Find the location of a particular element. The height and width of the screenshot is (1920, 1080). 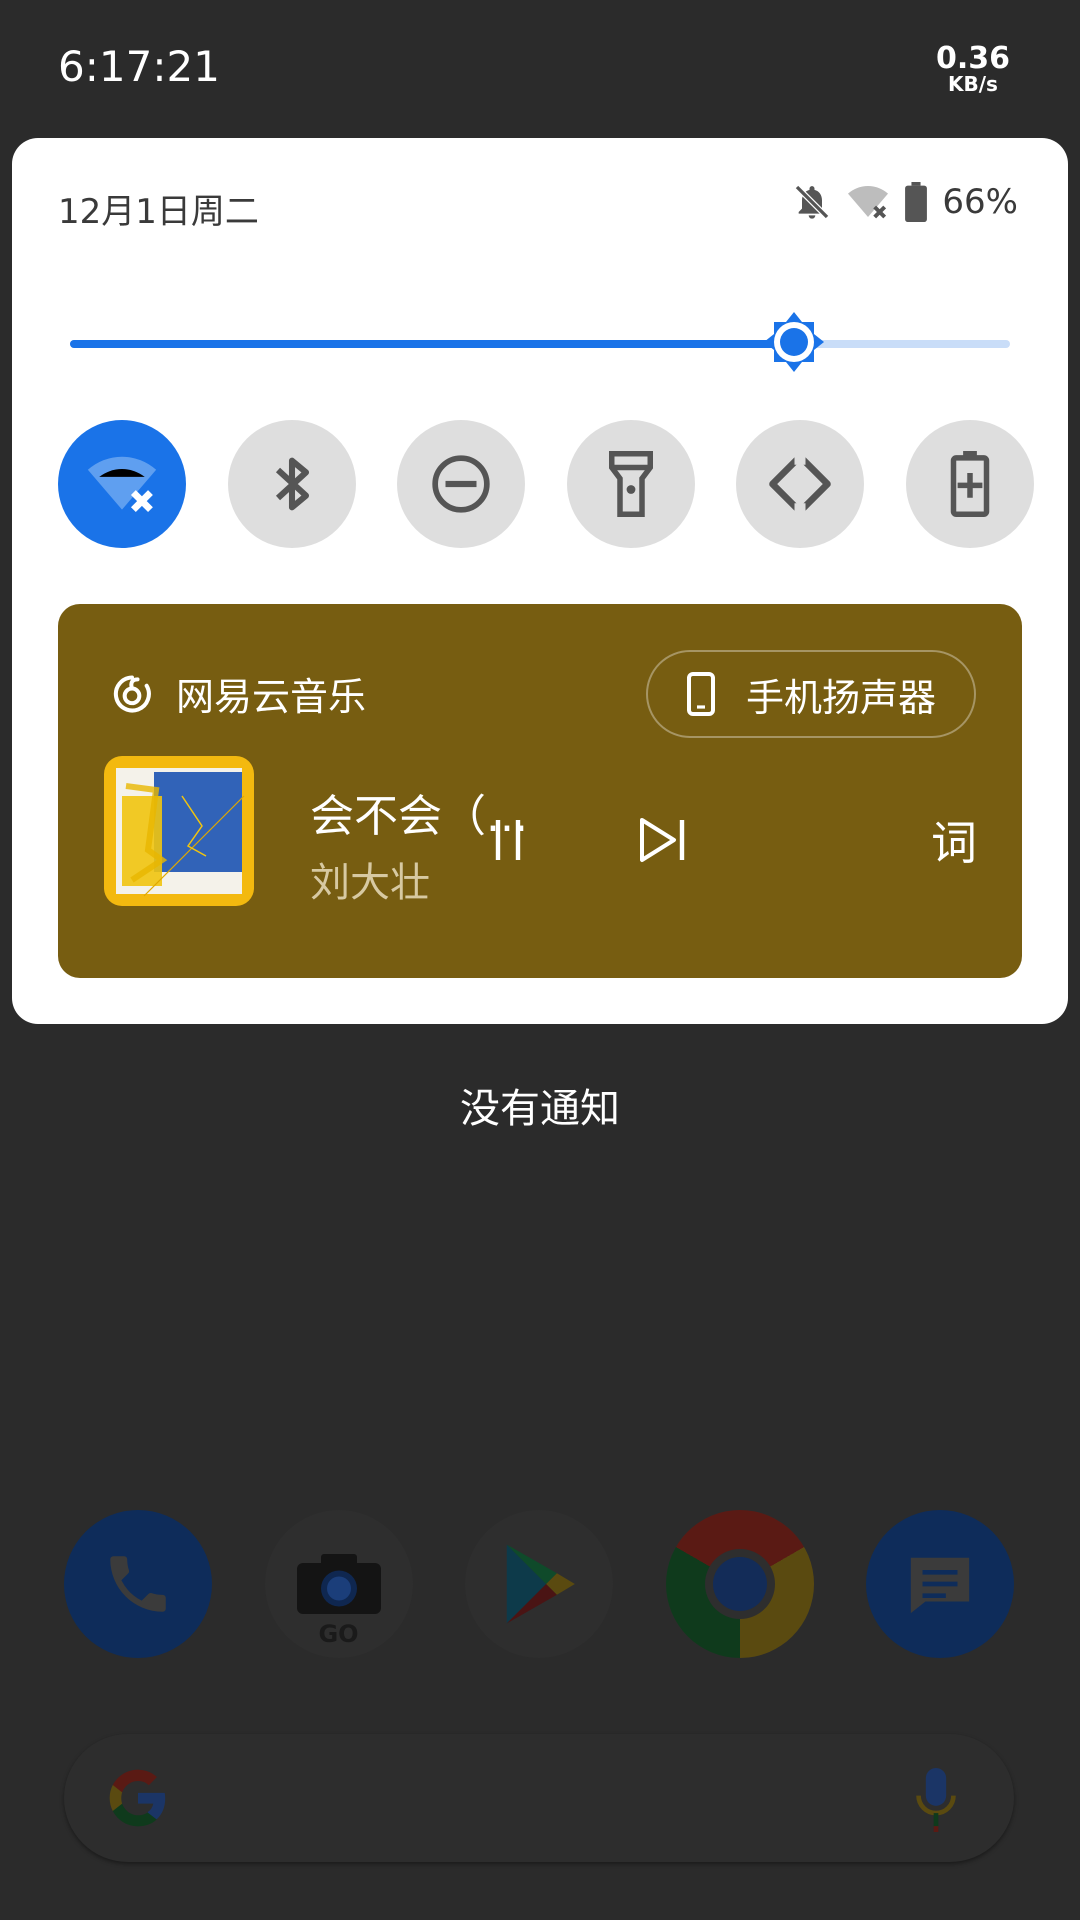

chrome-icon is located at coordinates (739, 1584).